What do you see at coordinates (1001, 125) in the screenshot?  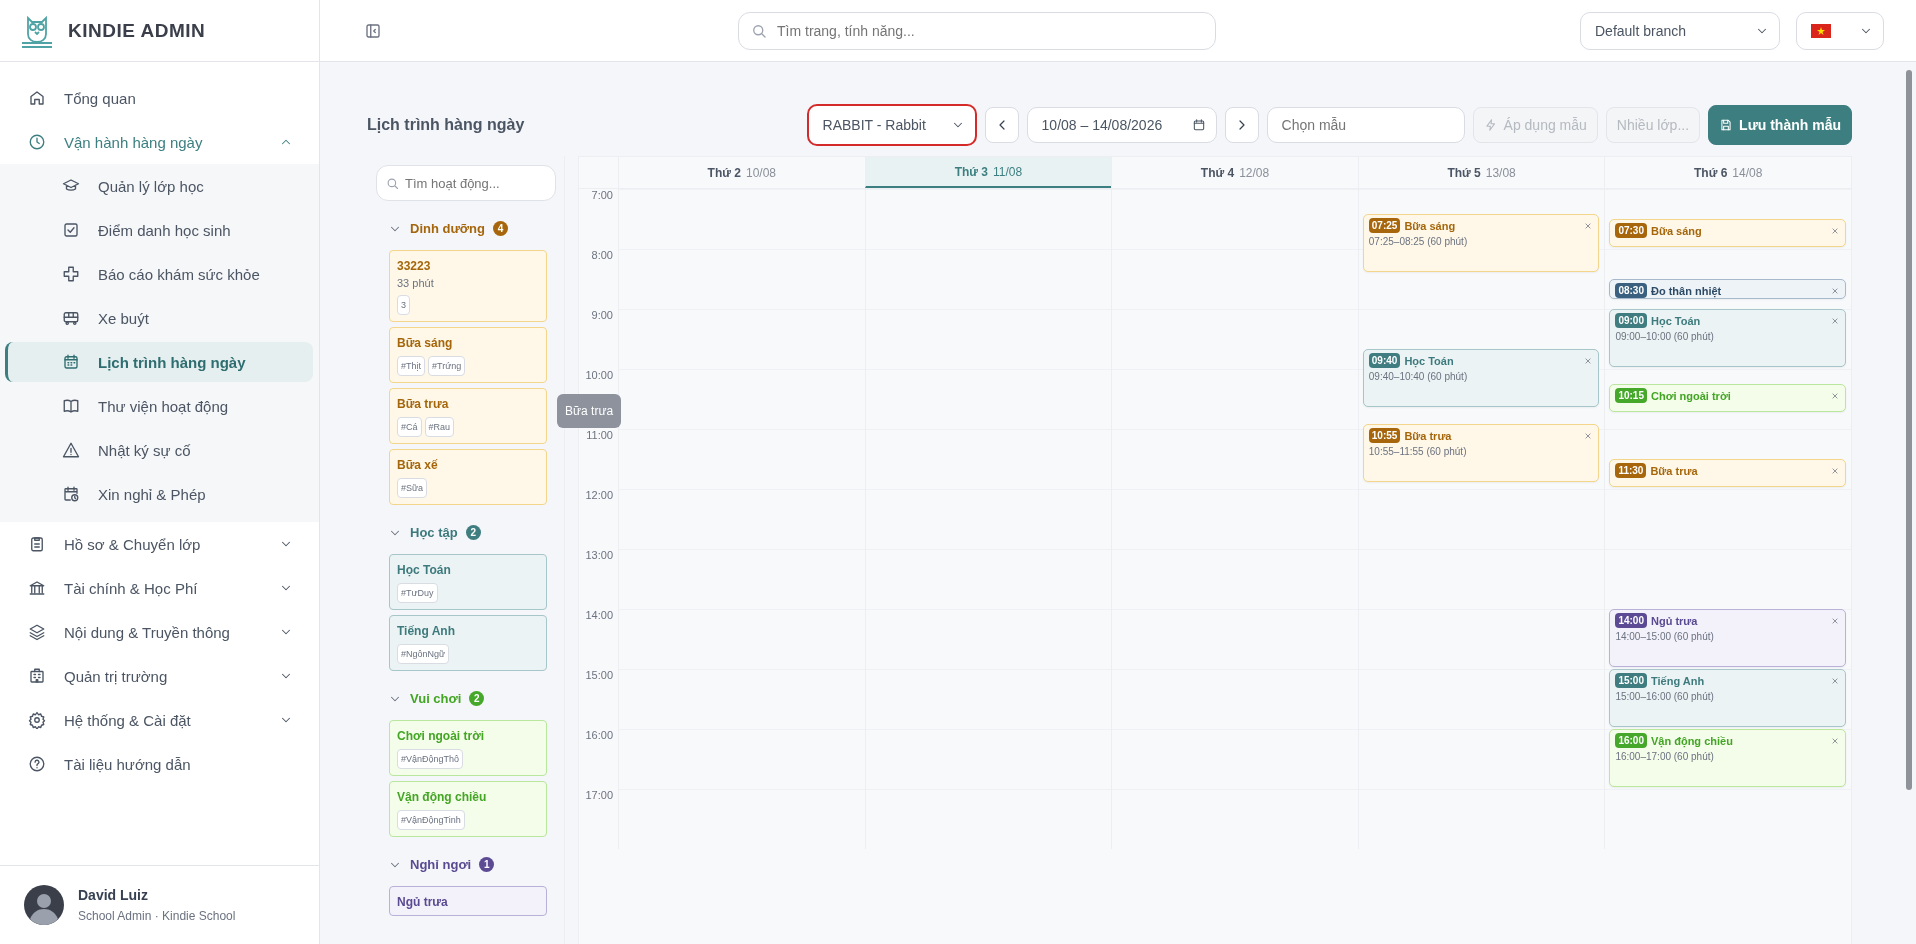 I see `previous-week-button` at bounding box center [1001, 125].